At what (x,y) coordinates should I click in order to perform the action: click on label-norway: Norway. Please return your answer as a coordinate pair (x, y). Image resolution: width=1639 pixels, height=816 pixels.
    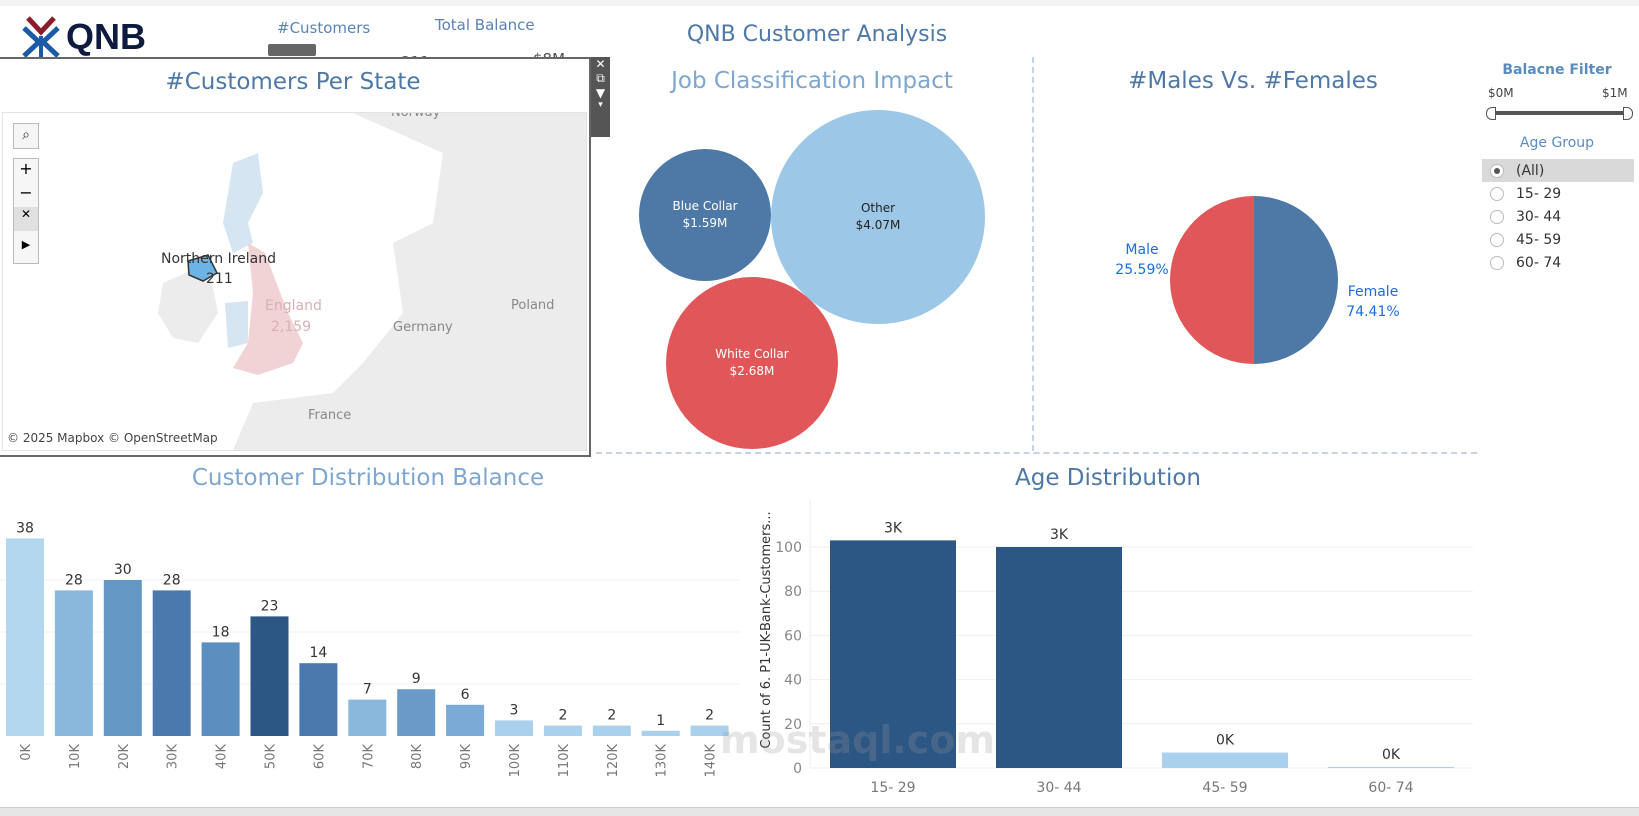
    Looking at the image, I should click on (416, 116).